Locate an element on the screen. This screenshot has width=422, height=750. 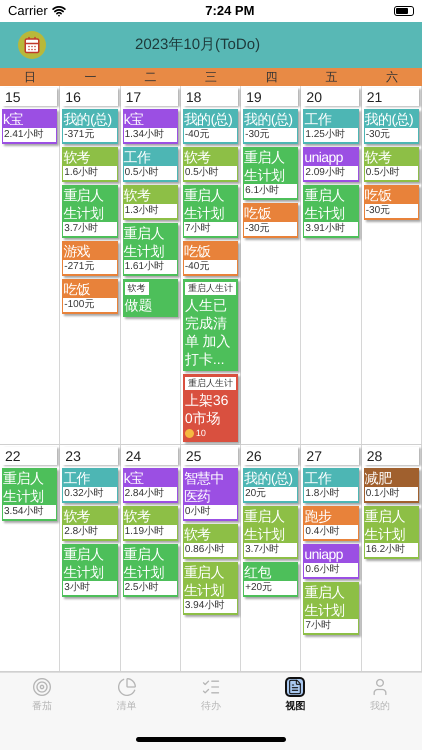
entry-value: 0.32小时 is located at coordinates (90, 494).